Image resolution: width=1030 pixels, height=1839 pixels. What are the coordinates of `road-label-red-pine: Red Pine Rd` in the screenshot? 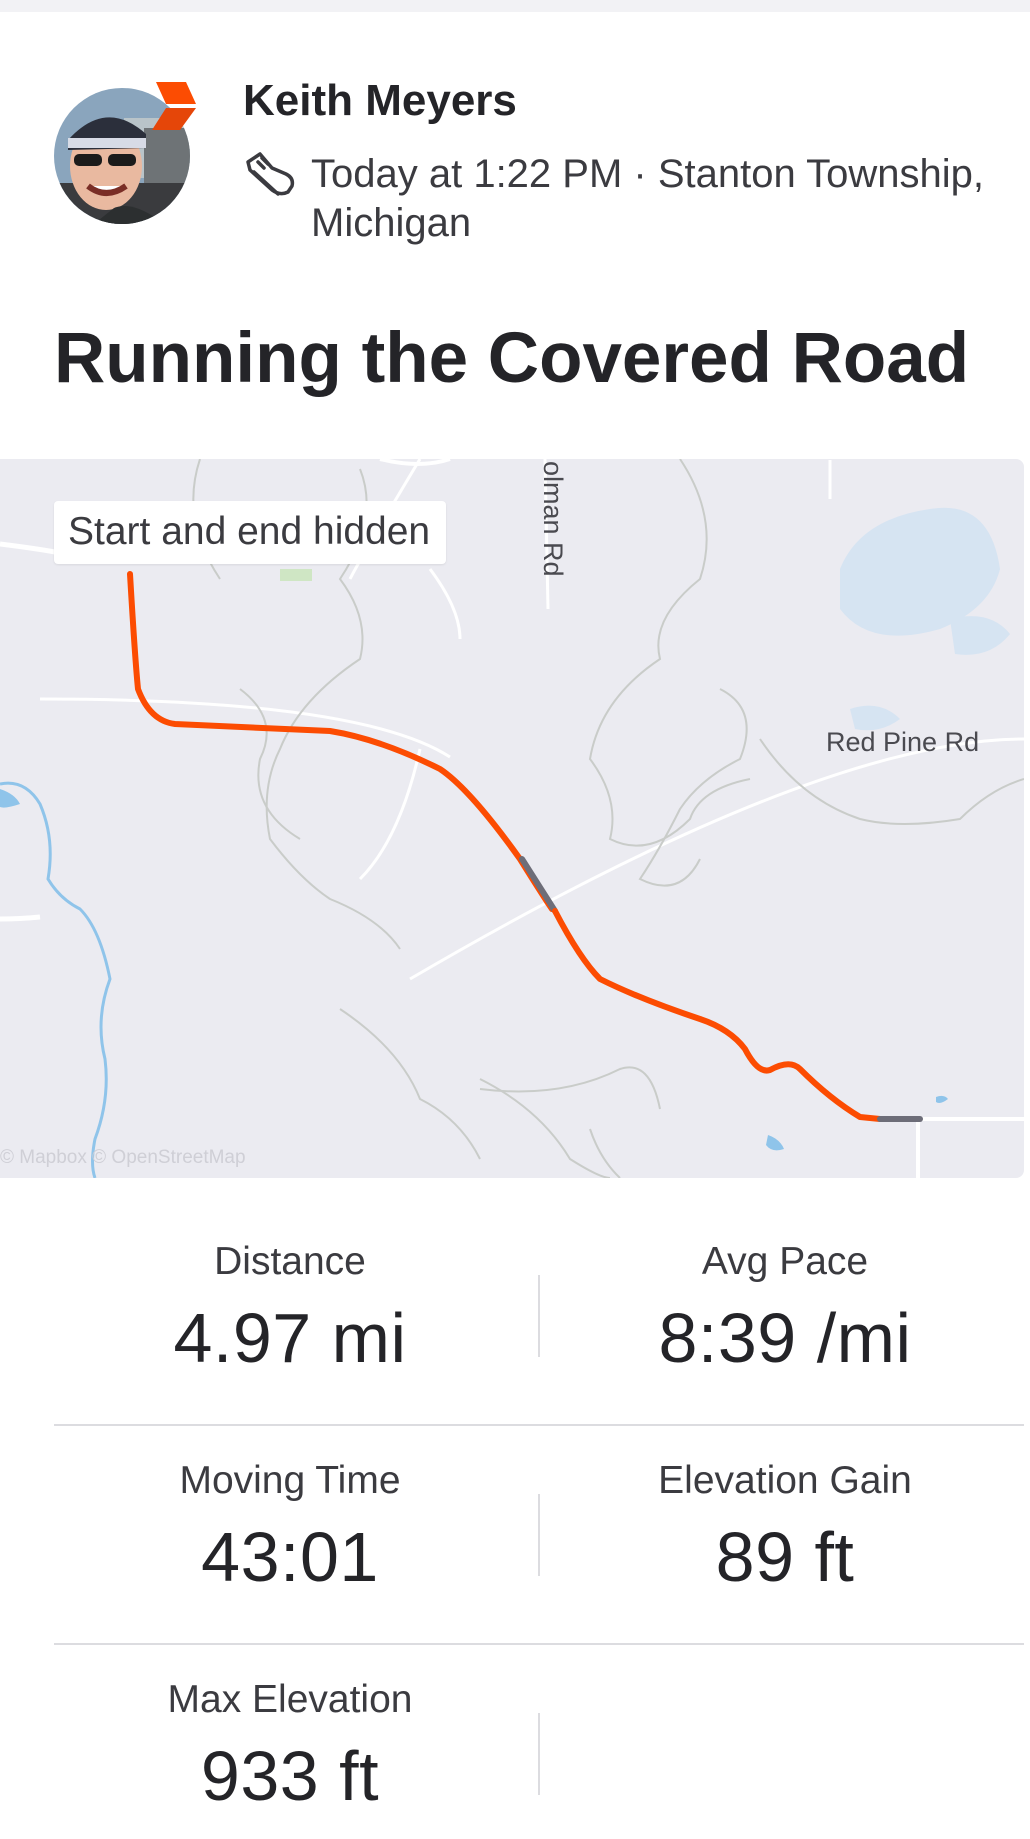 It's located at (903, 742).